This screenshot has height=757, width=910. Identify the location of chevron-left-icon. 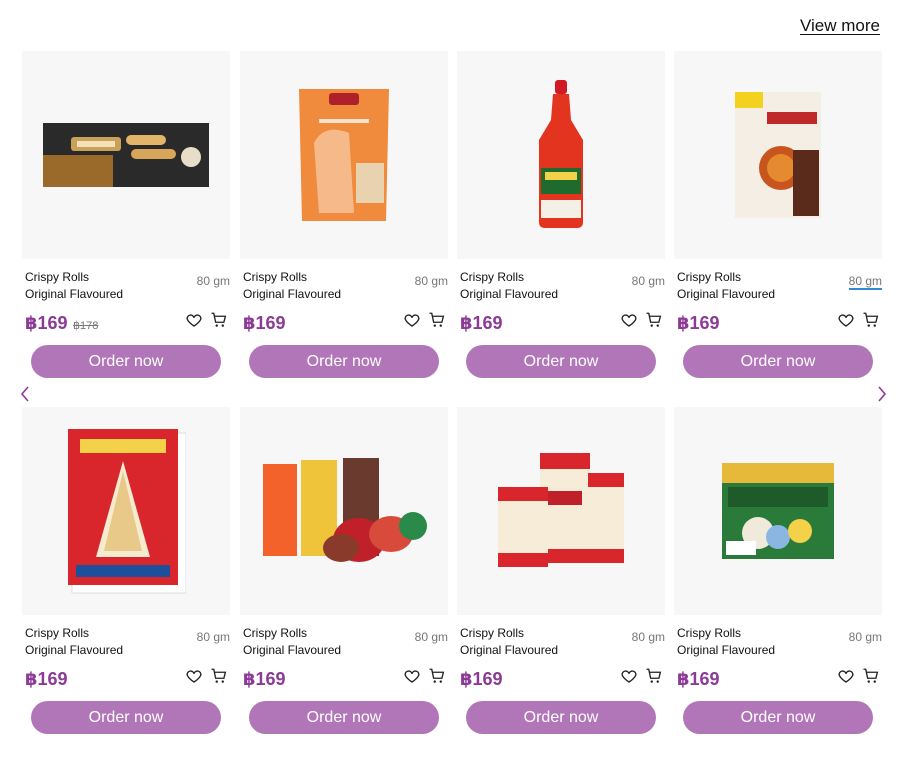
(25, 394).